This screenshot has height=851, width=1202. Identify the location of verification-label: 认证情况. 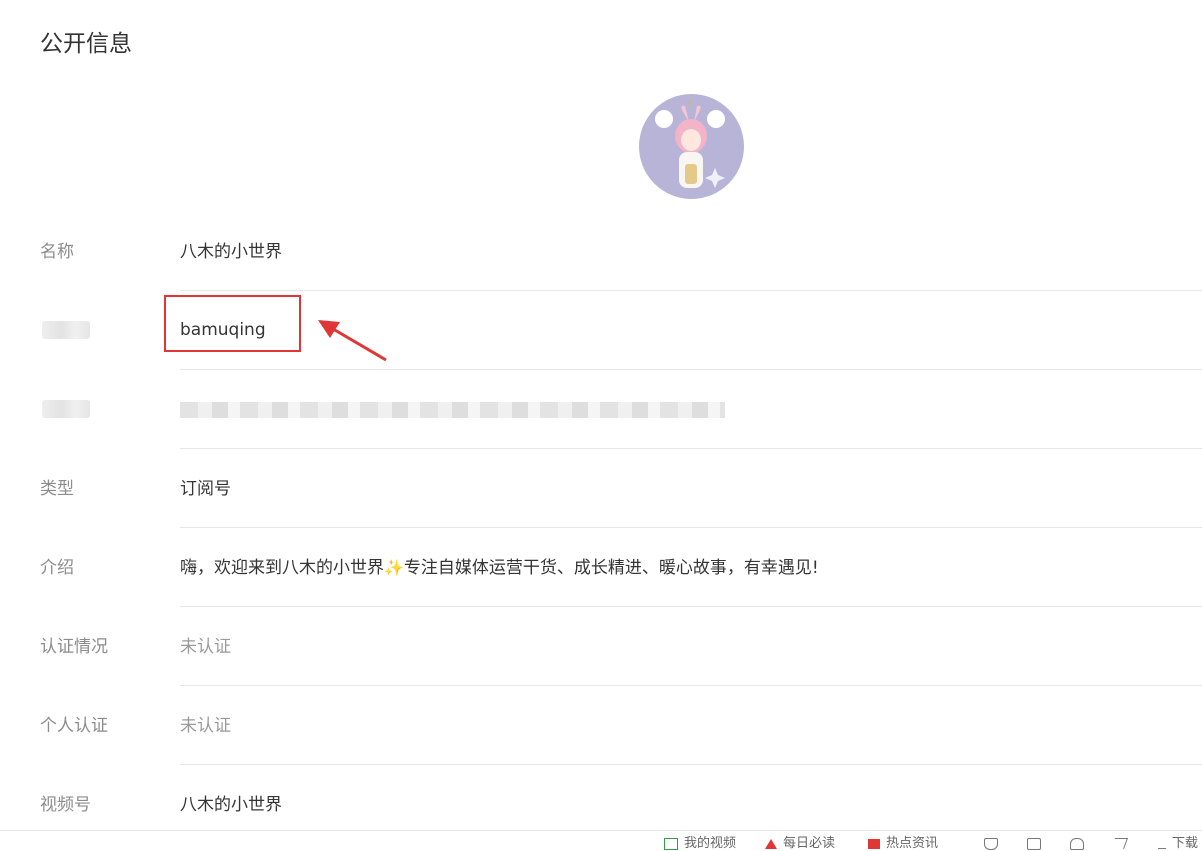
(74, 647).